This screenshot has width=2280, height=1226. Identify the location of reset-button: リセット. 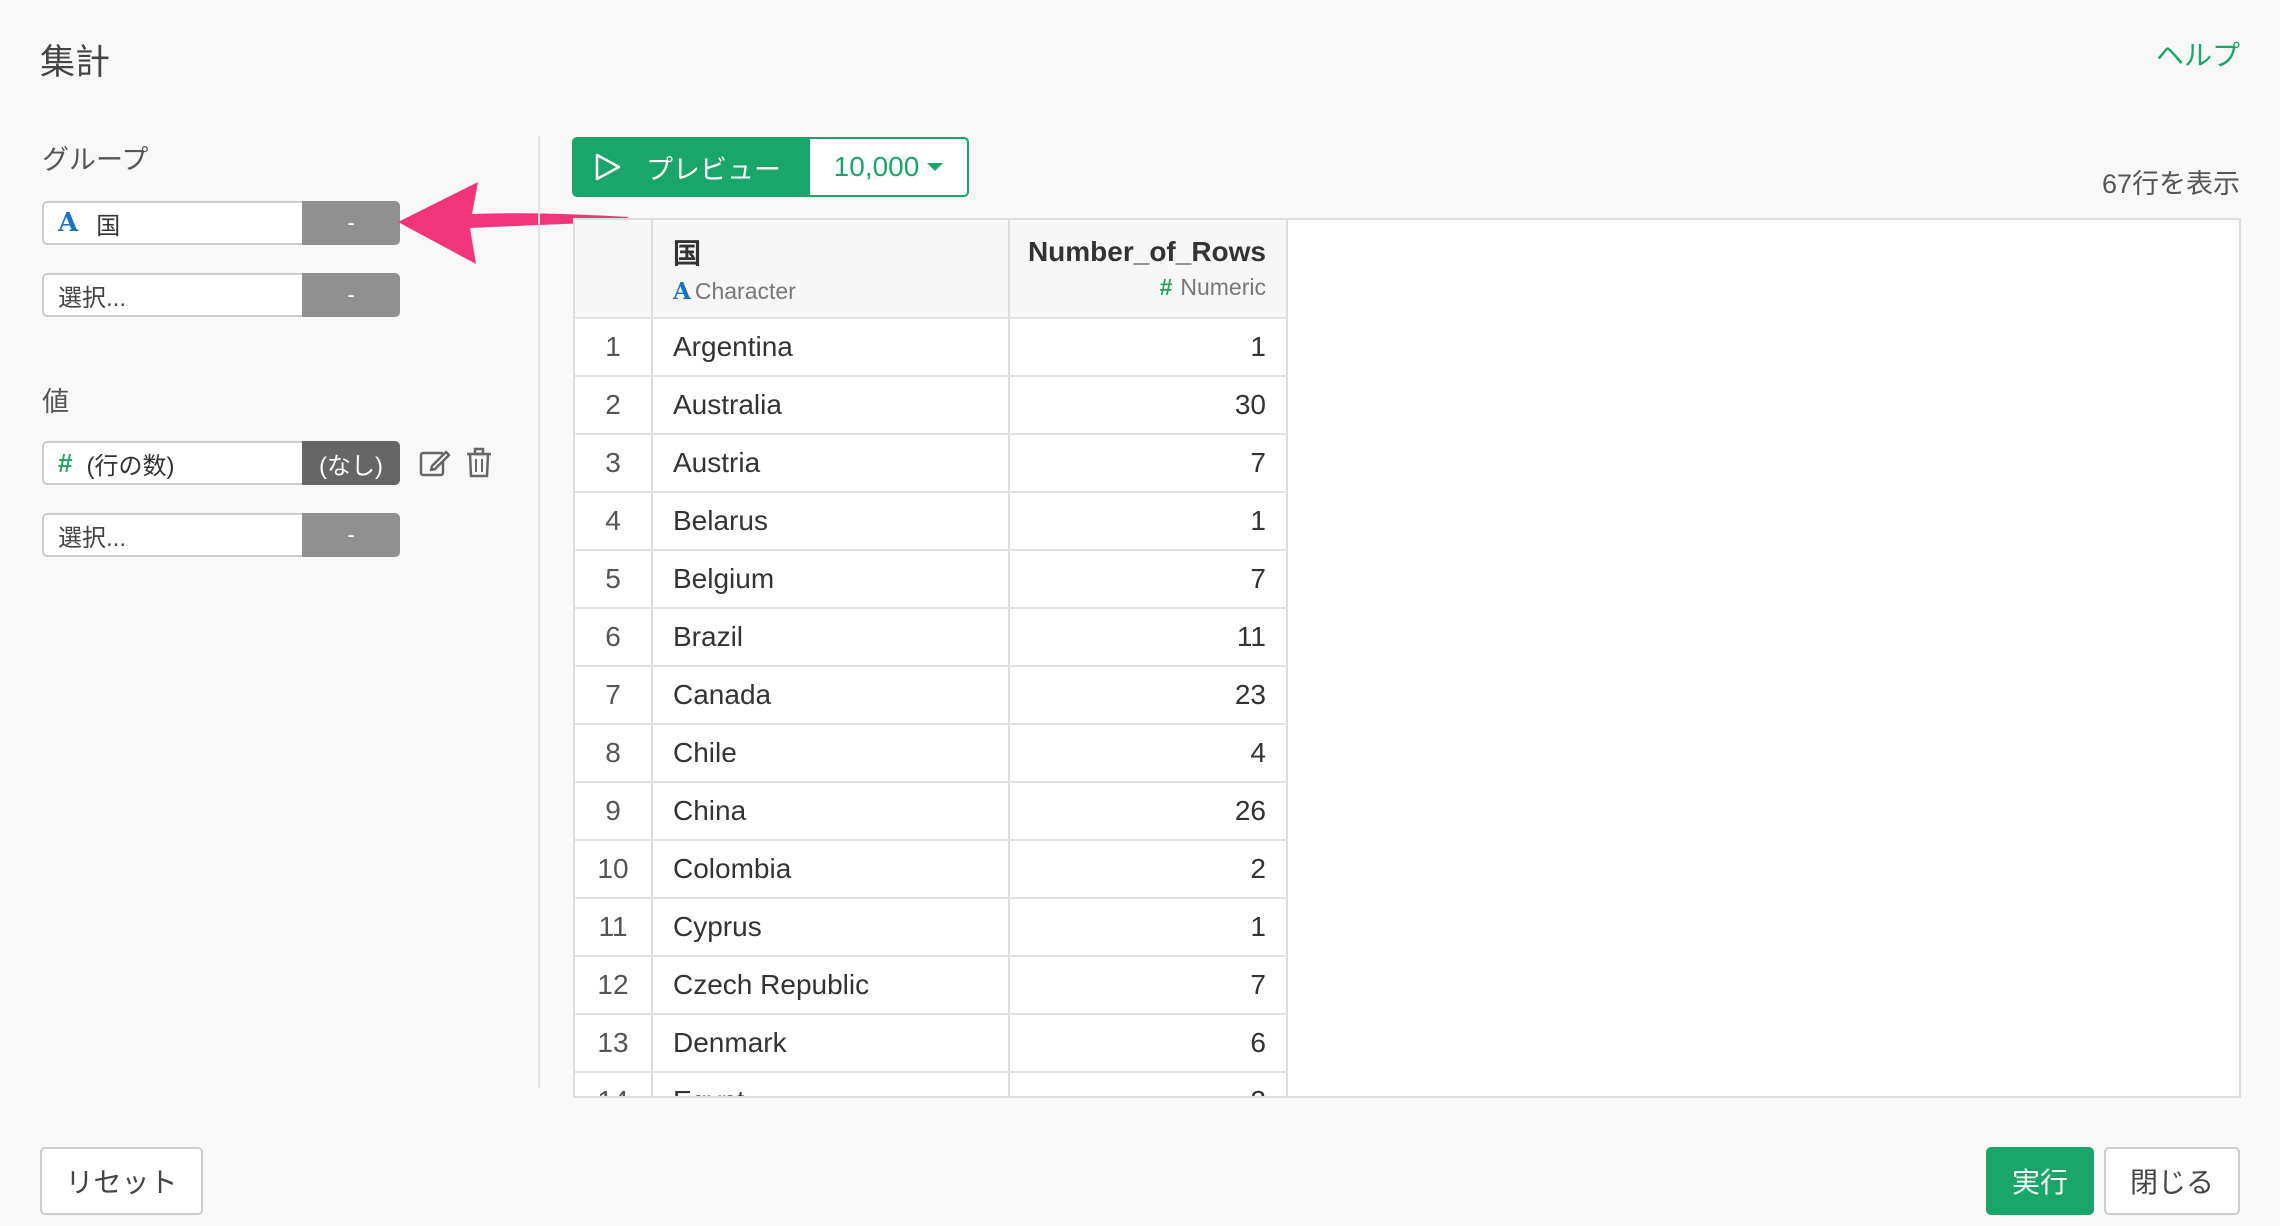
(121, 1181).